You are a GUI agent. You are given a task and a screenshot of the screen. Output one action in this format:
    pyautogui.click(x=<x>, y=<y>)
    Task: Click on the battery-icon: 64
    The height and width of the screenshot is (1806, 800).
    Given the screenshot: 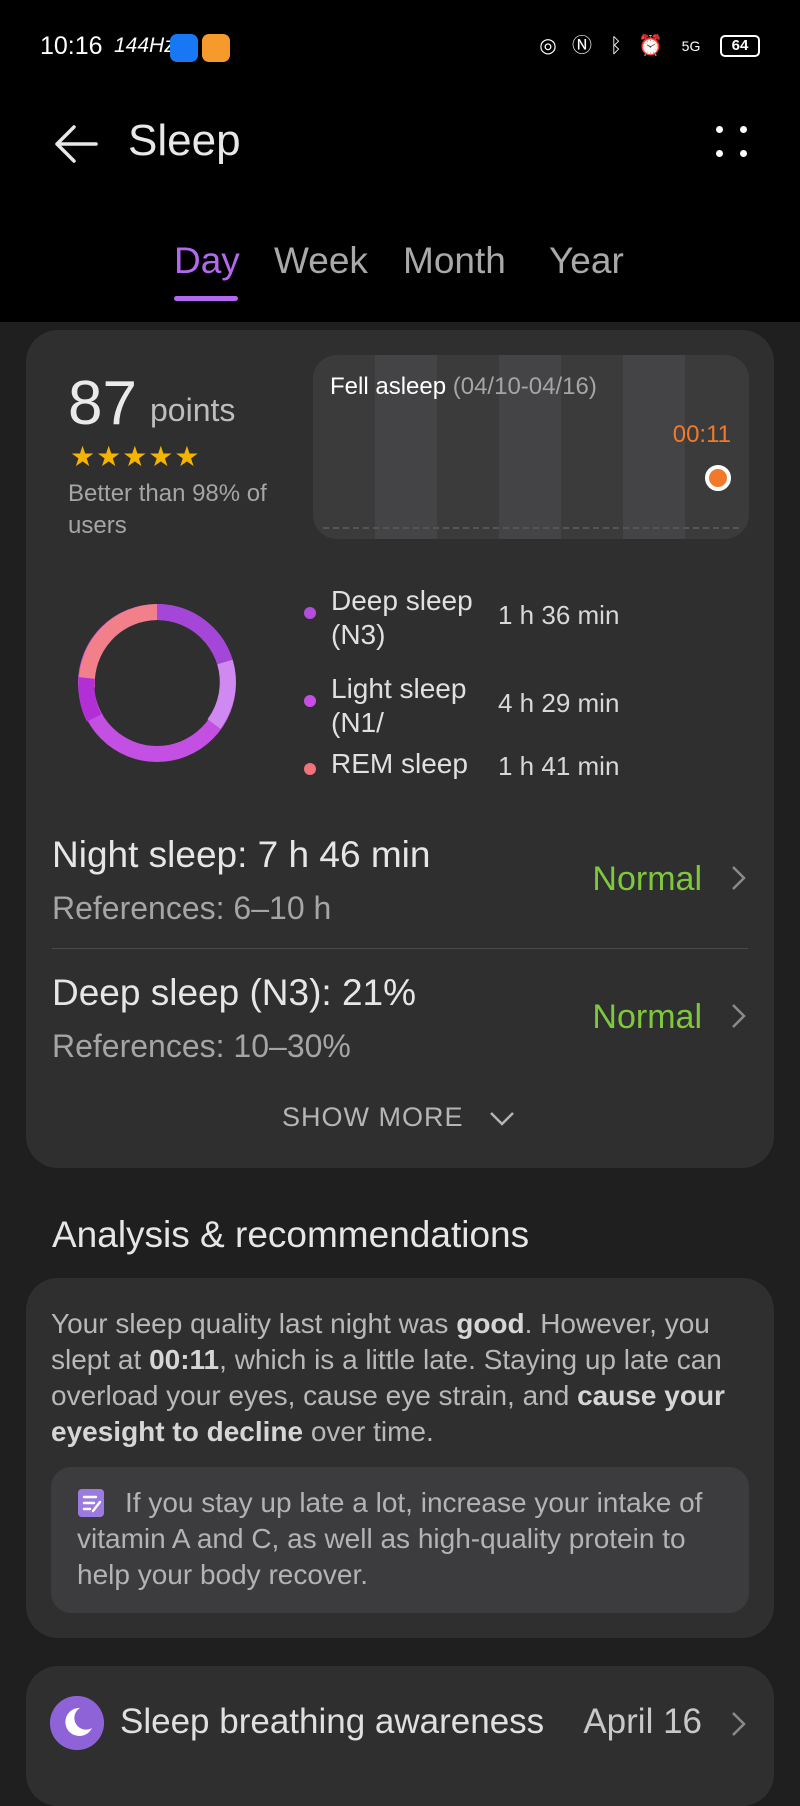 What is the action you would take?
    pyautogui.click(x=740, y=46)
    